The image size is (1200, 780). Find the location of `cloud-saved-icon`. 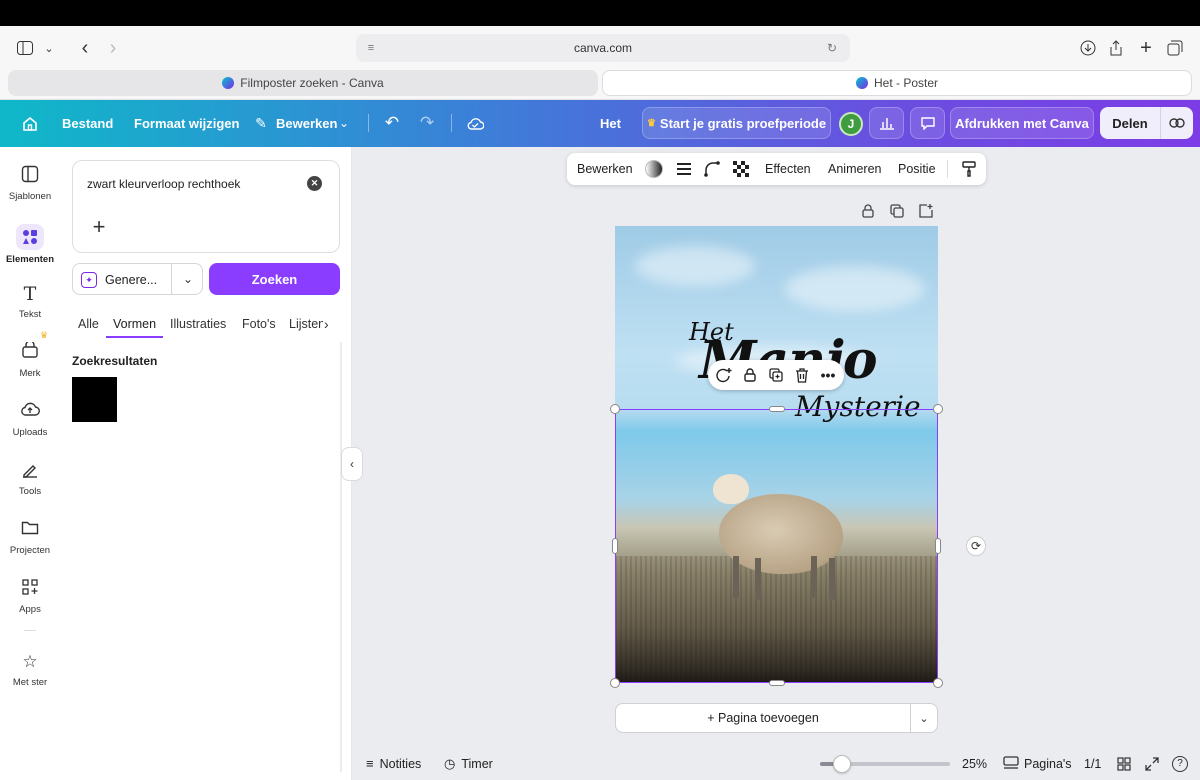

cloud-saved-icon is located at coordinates (475, 123).